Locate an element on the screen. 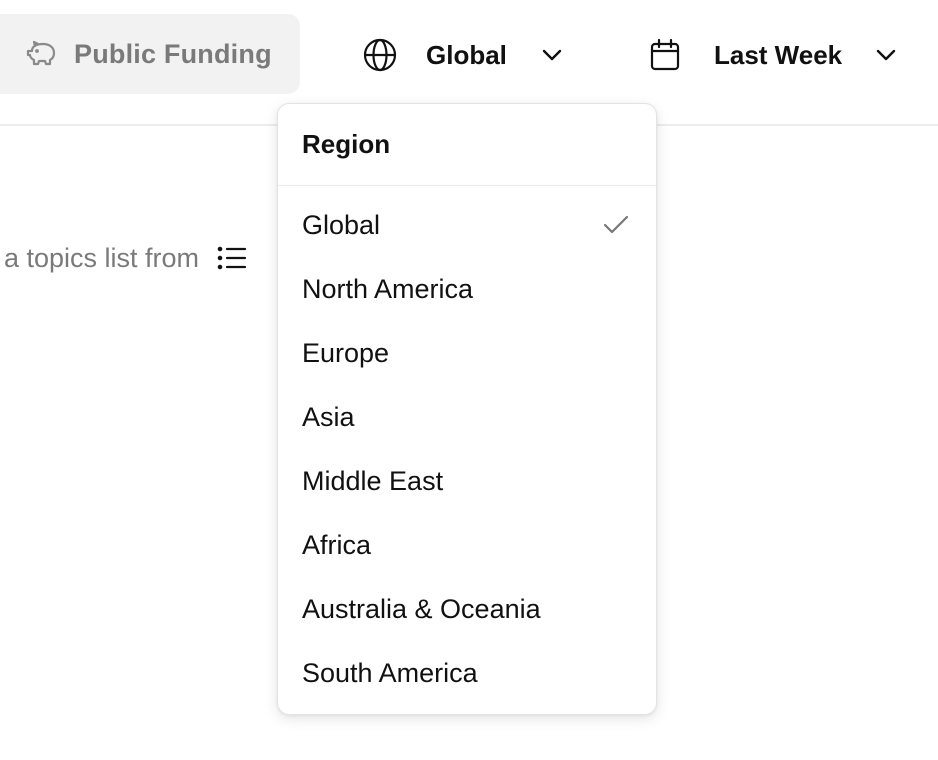 This screenshot has width=938, height=760. region-option-north-america: North America is located at coordinates (467, 289).